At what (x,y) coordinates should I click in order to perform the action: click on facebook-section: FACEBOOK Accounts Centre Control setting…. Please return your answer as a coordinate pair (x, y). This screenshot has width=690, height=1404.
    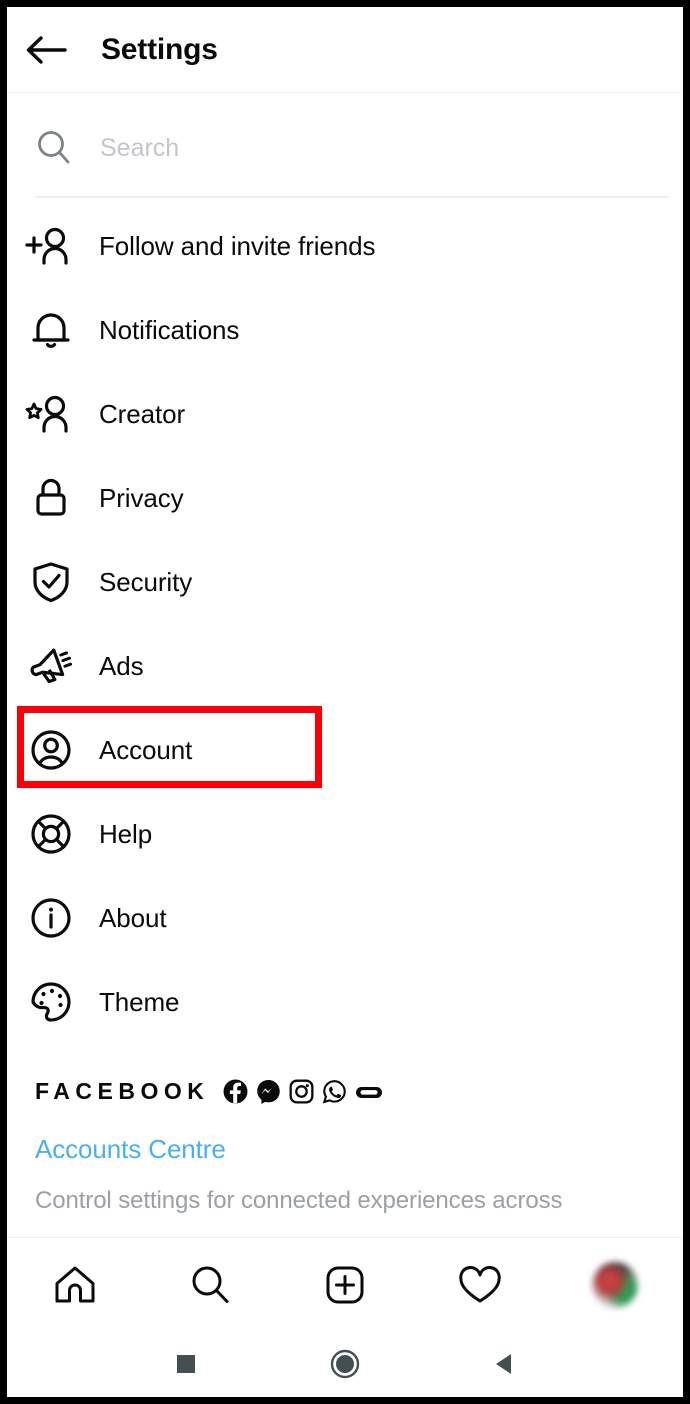
    Looking at the image, I should click on (345, 1138).